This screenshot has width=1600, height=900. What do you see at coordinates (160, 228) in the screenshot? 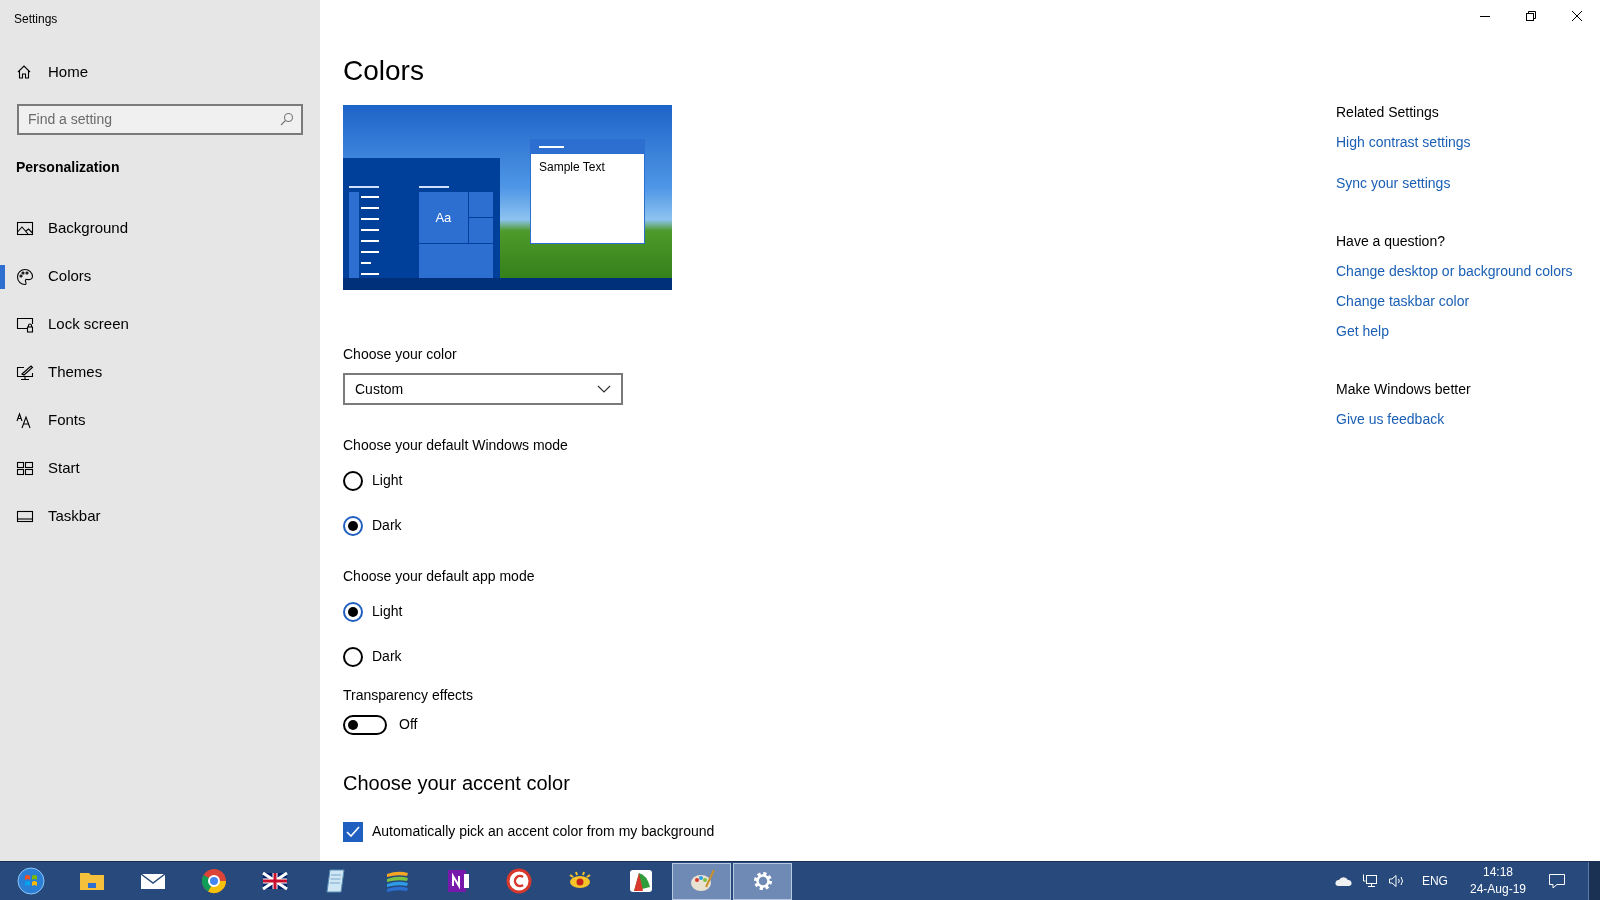
I see `nav-item: Background` at bounding box center [160, 228].